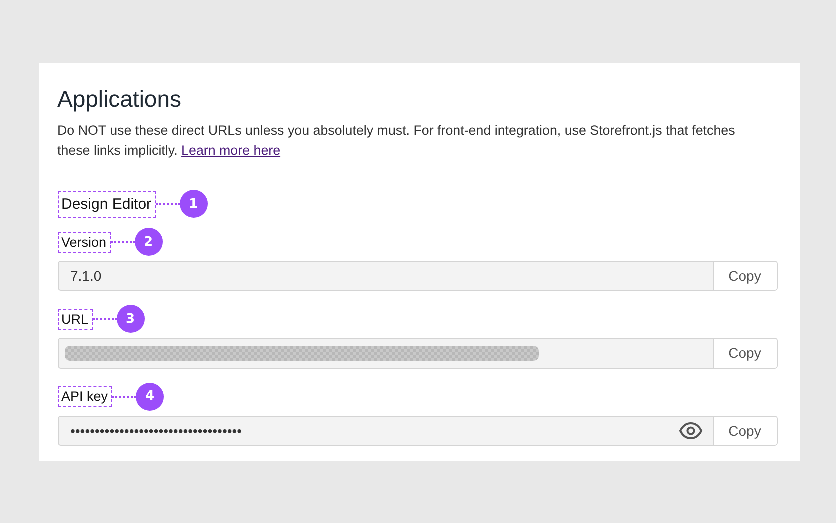 This screenshot has height=523, width=836. Describe the element at coordinates (418, 431) in the screenshot. I see `input-field: ••••••••••••••••••••••••••••••••••• Copy` at that location.